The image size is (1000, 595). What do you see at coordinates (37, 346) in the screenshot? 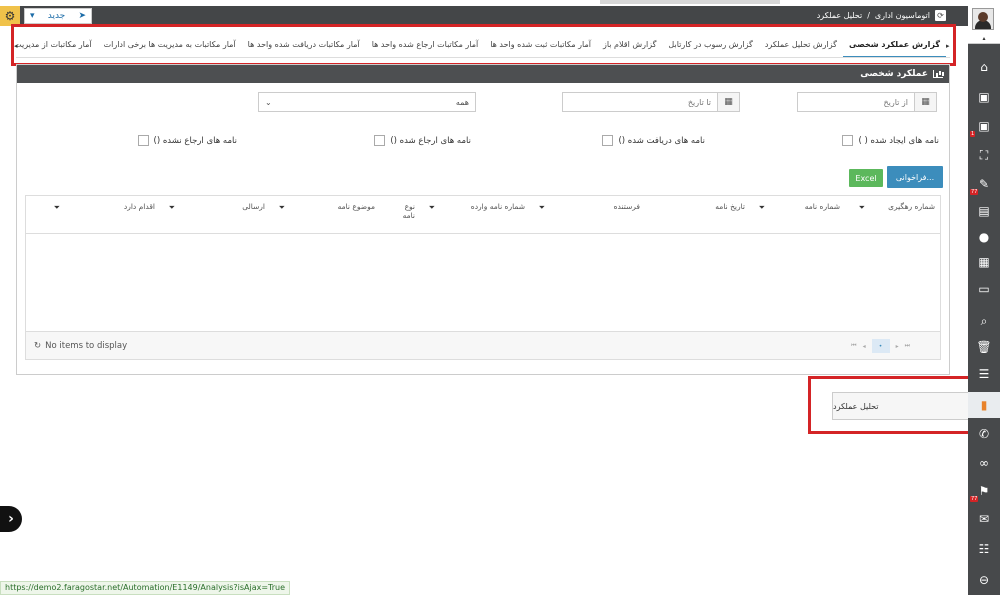
I see `refresh-icon: ↻` at bounding box center [37, 346].